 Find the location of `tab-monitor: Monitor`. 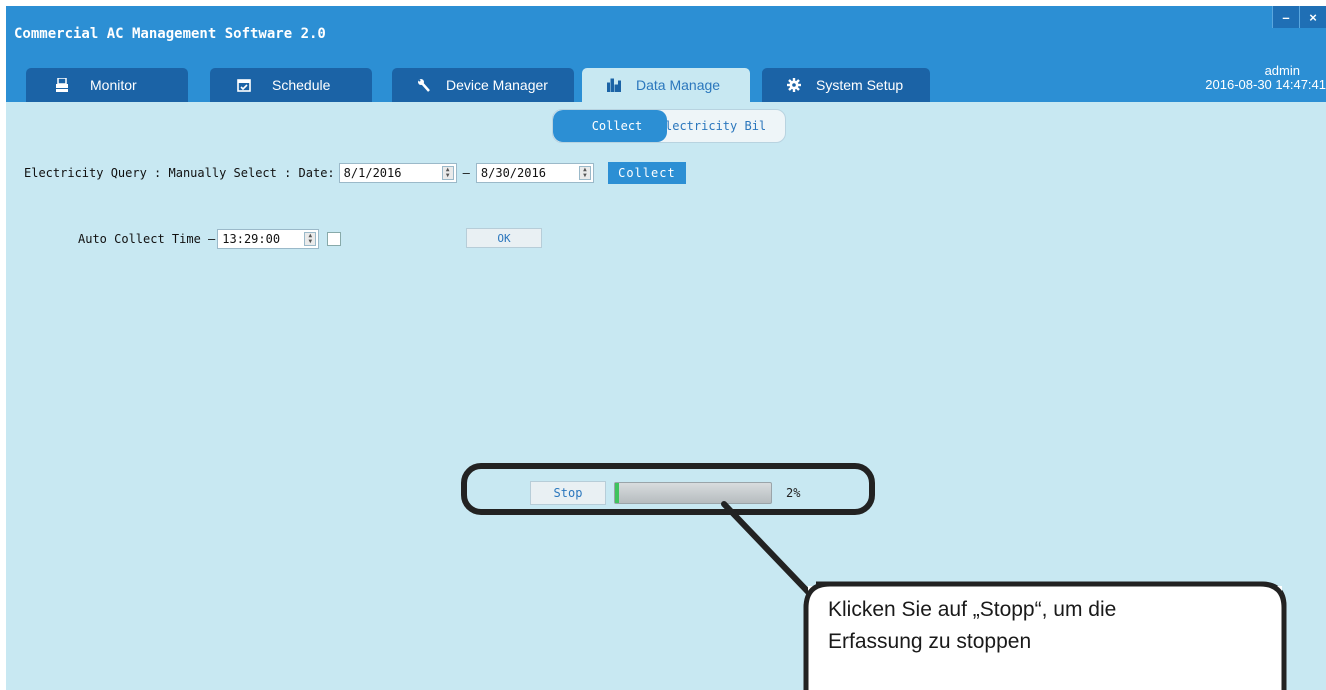

tab-monitor: Monitor is located at coordinates (107, 85).